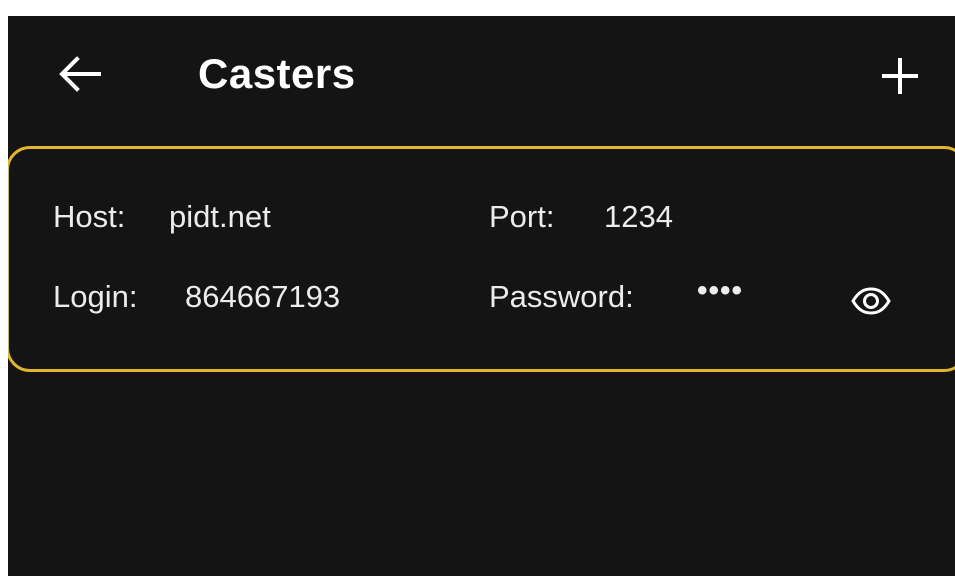  What do you see at coordinates (89, 216) in the screenshot?
I see `host-label: Host:` at bounding box center [89, 216].